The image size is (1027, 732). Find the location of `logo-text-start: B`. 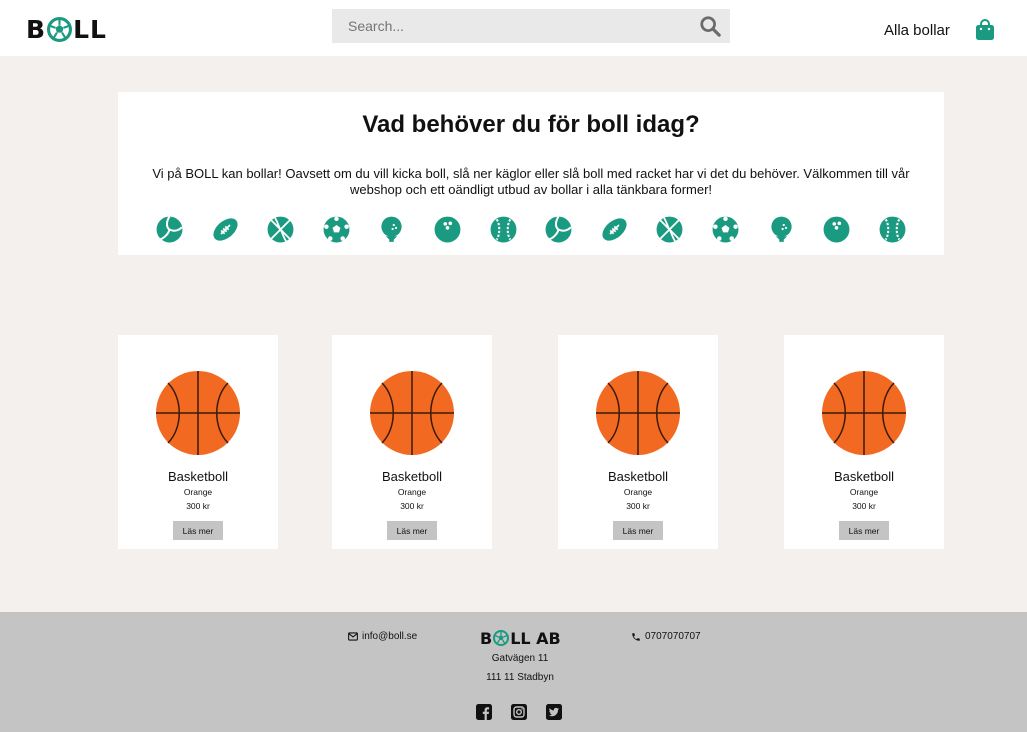

logo-text-start: B is located at coordinates (36, 29).